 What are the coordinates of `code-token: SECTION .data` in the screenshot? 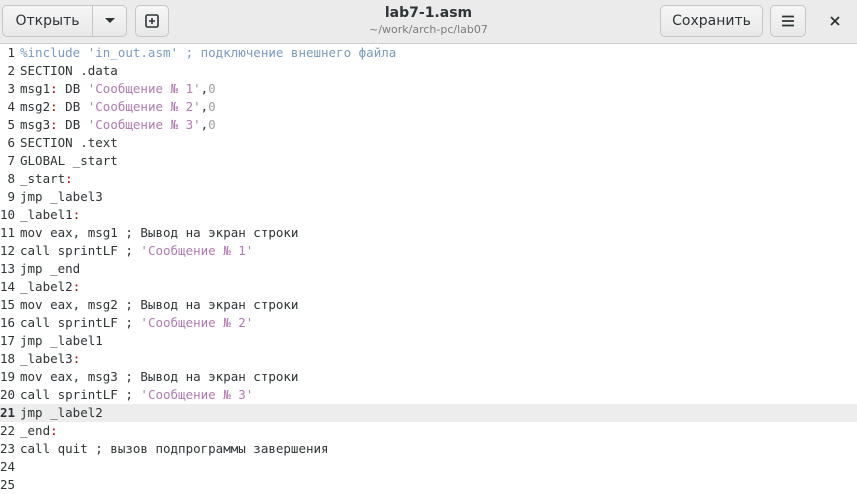 It's located at (69, 70).